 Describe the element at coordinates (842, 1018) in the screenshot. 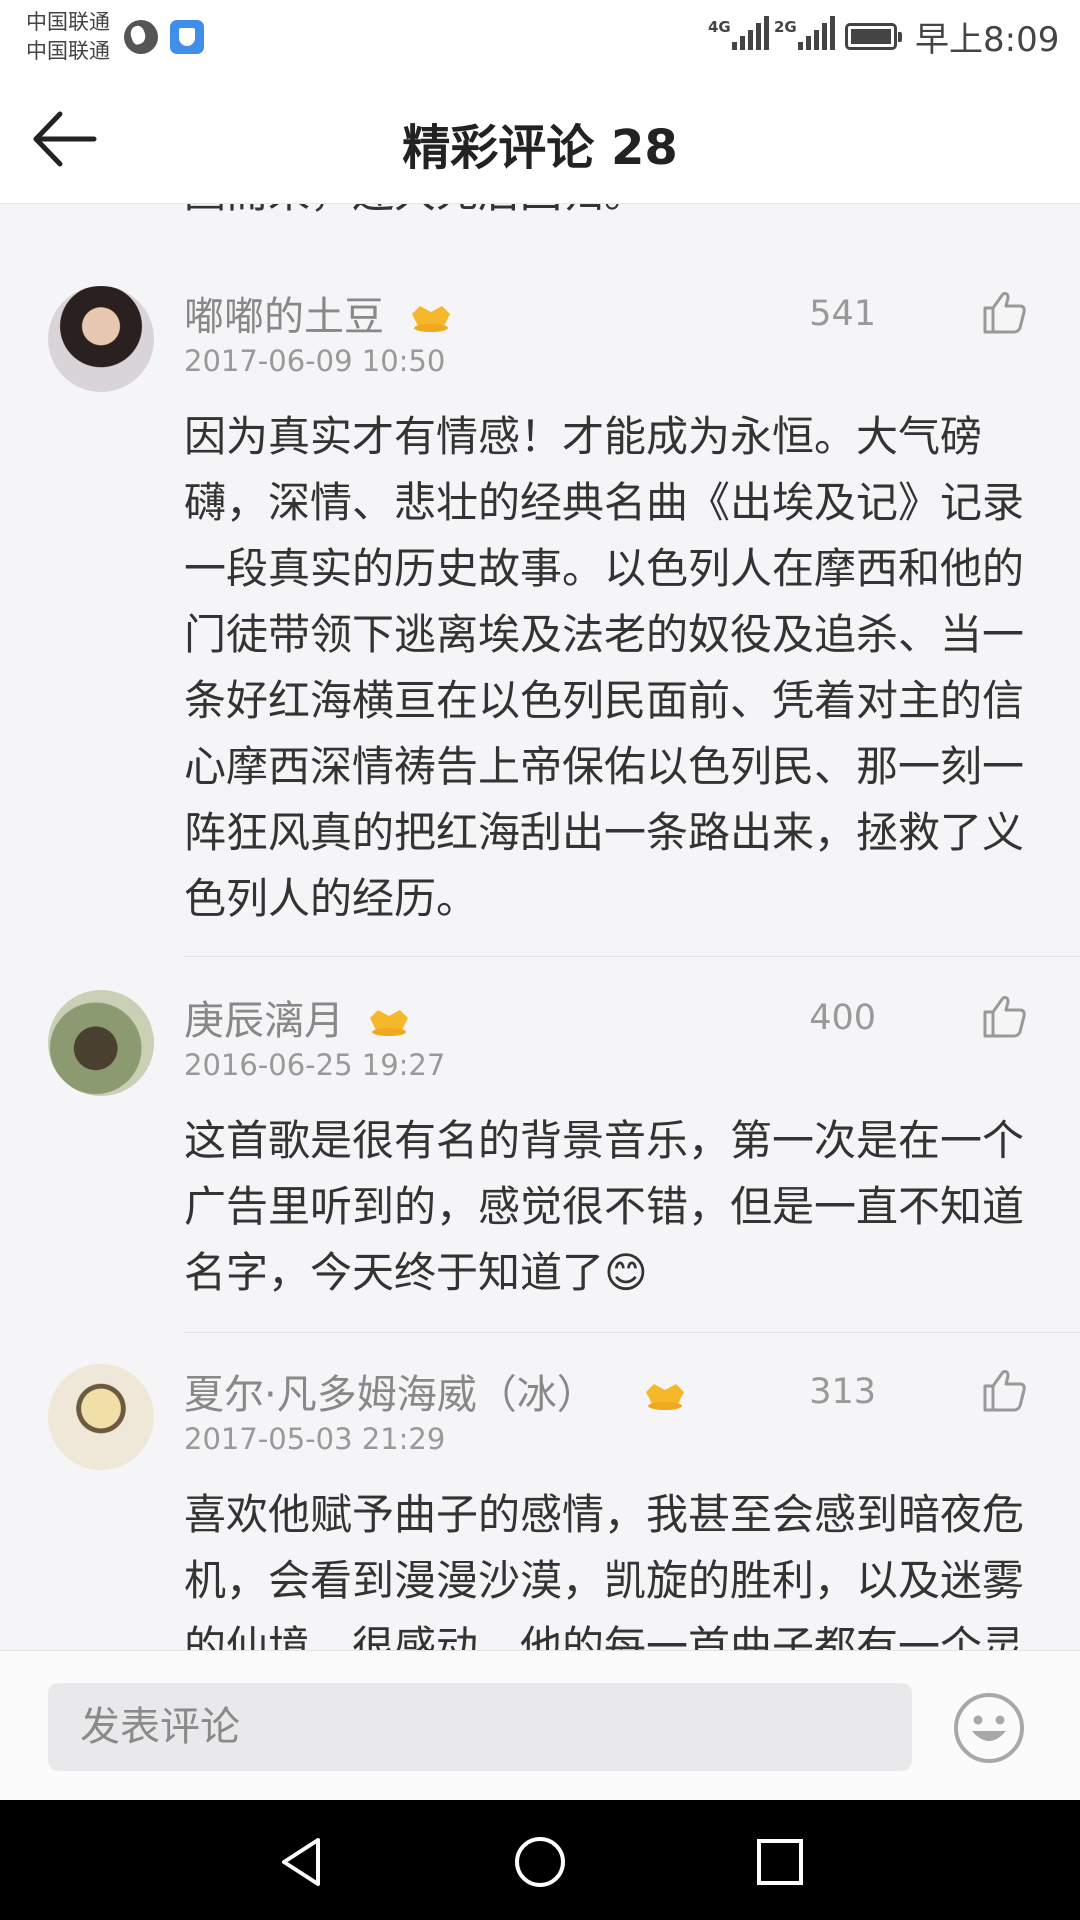

I see `like-count: 400` at that location.